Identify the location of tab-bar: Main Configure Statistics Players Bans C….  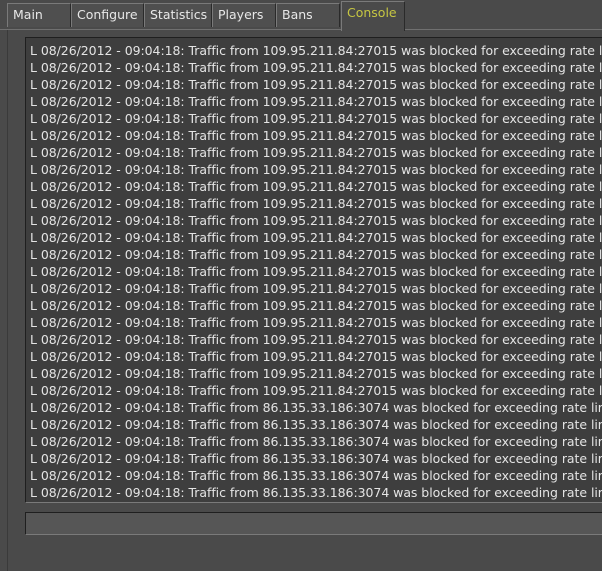
(301, 15).